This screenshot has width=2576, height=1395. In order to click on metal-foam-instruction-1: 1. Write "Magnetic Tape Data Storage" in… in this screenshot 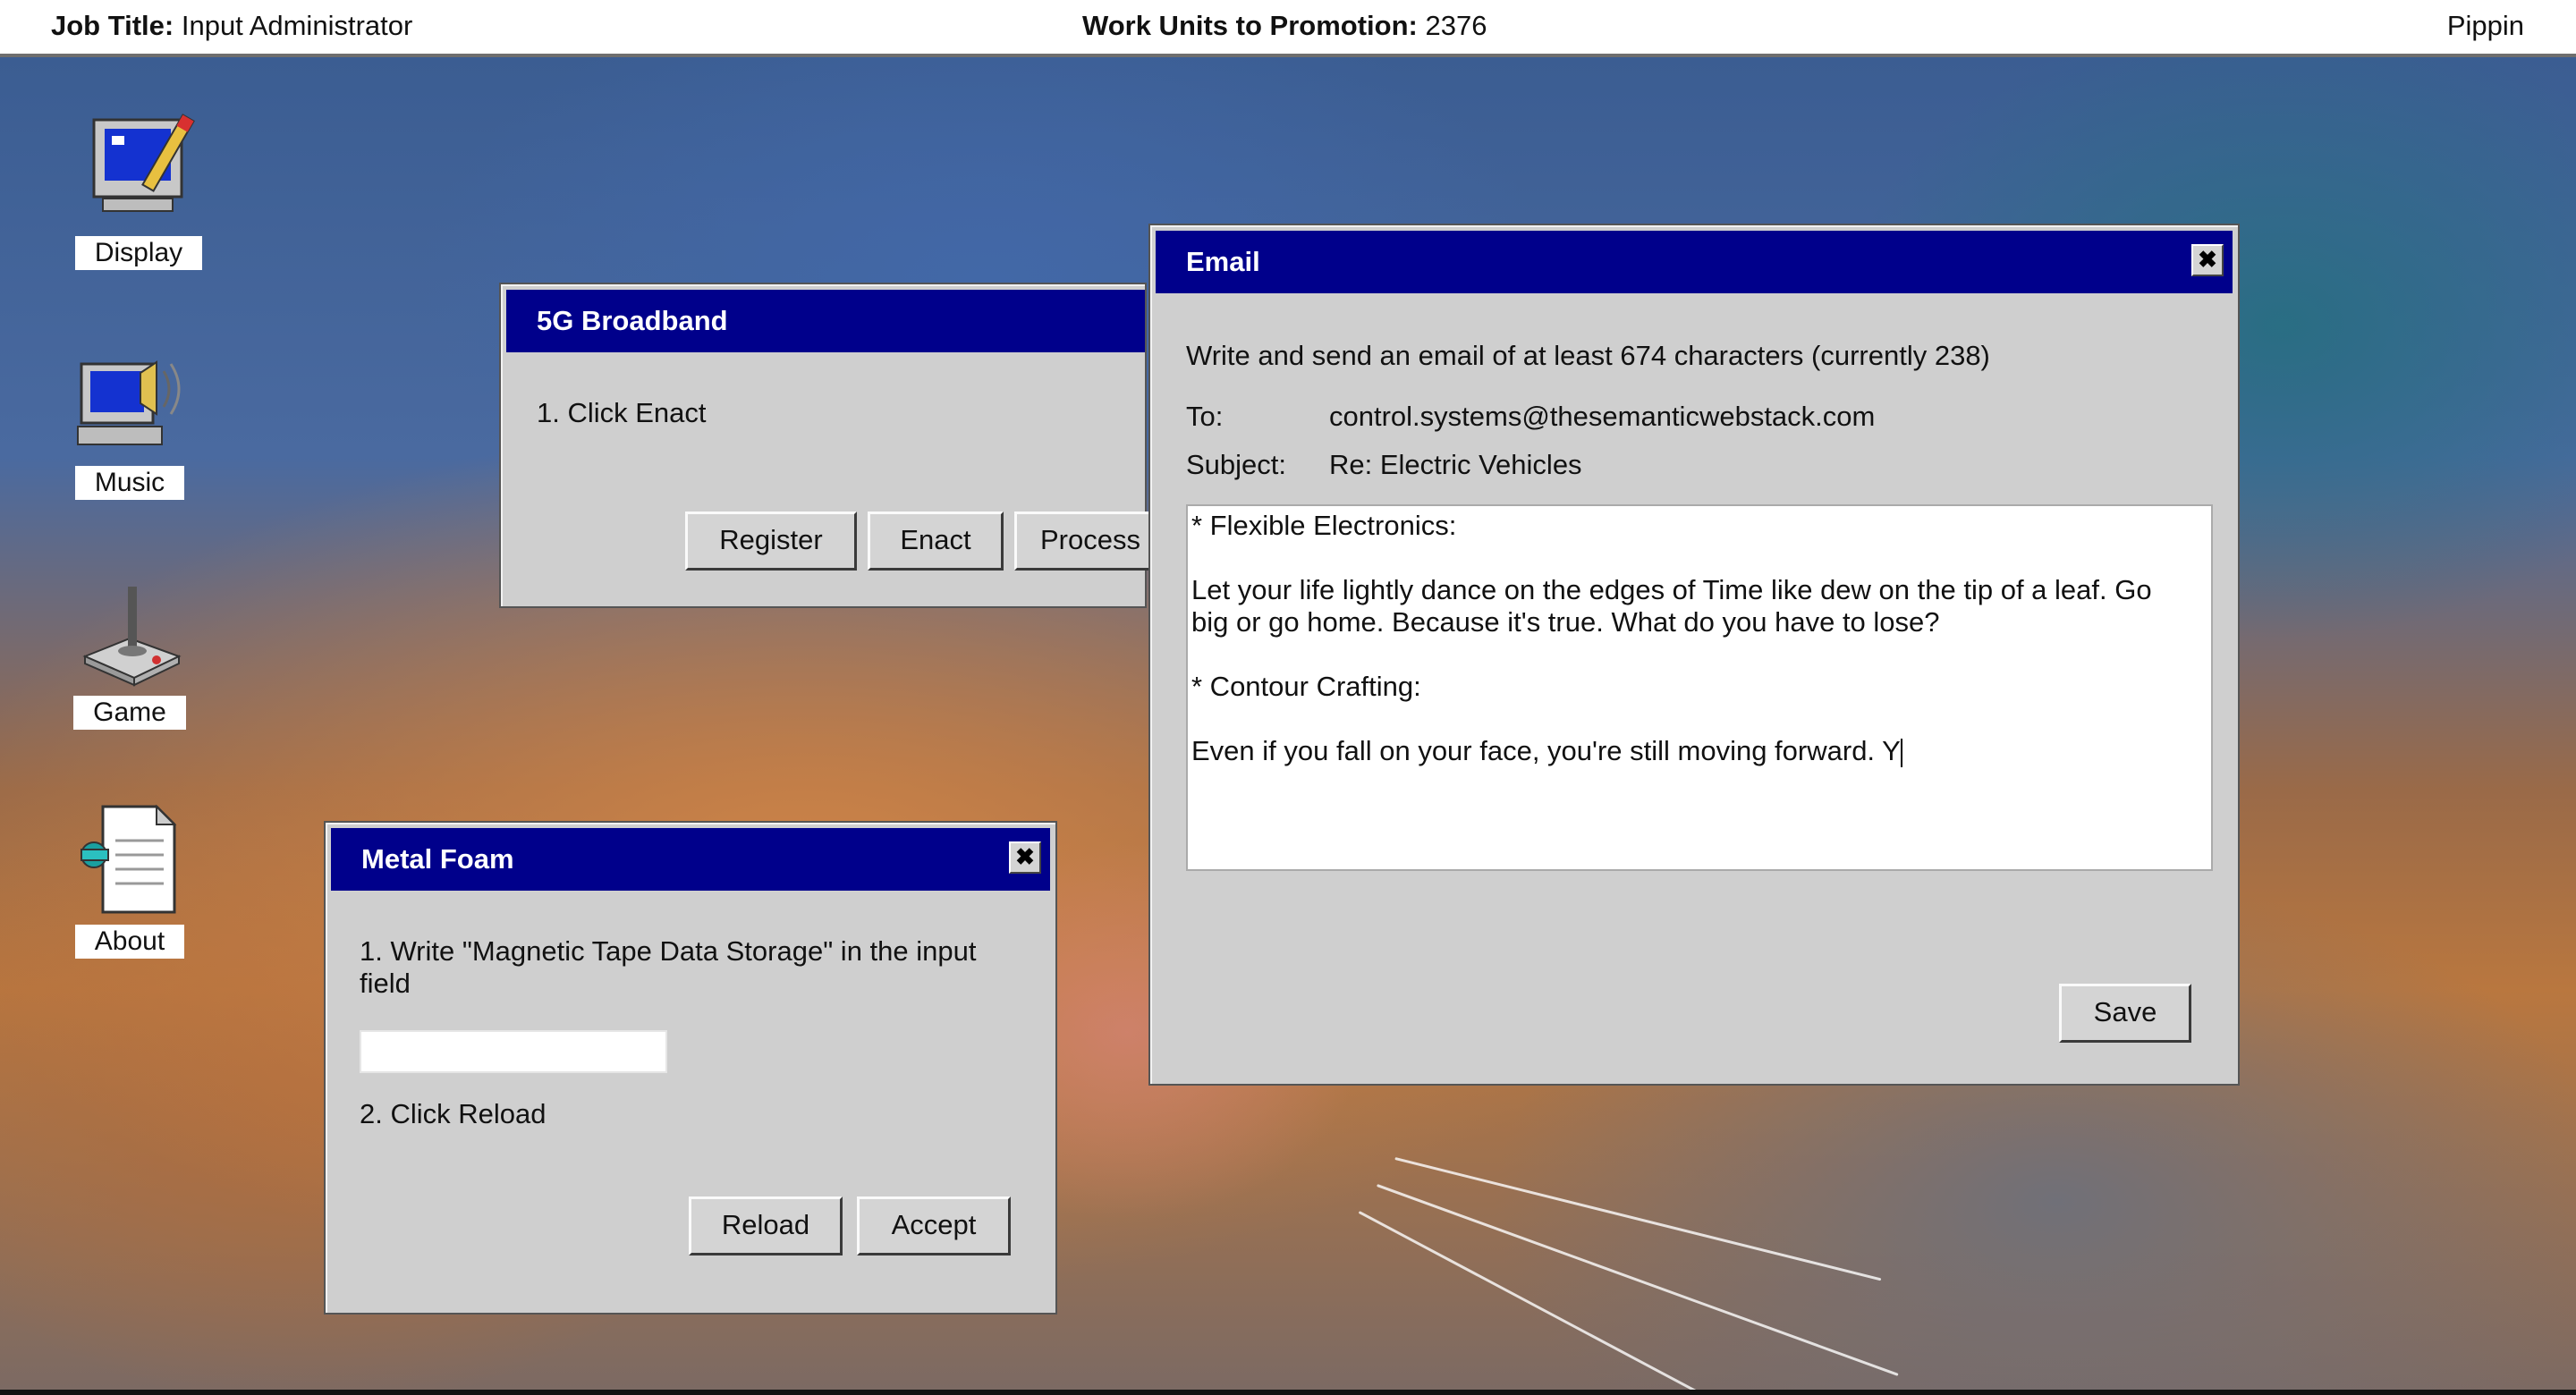, I will do `click(668, 967)`.